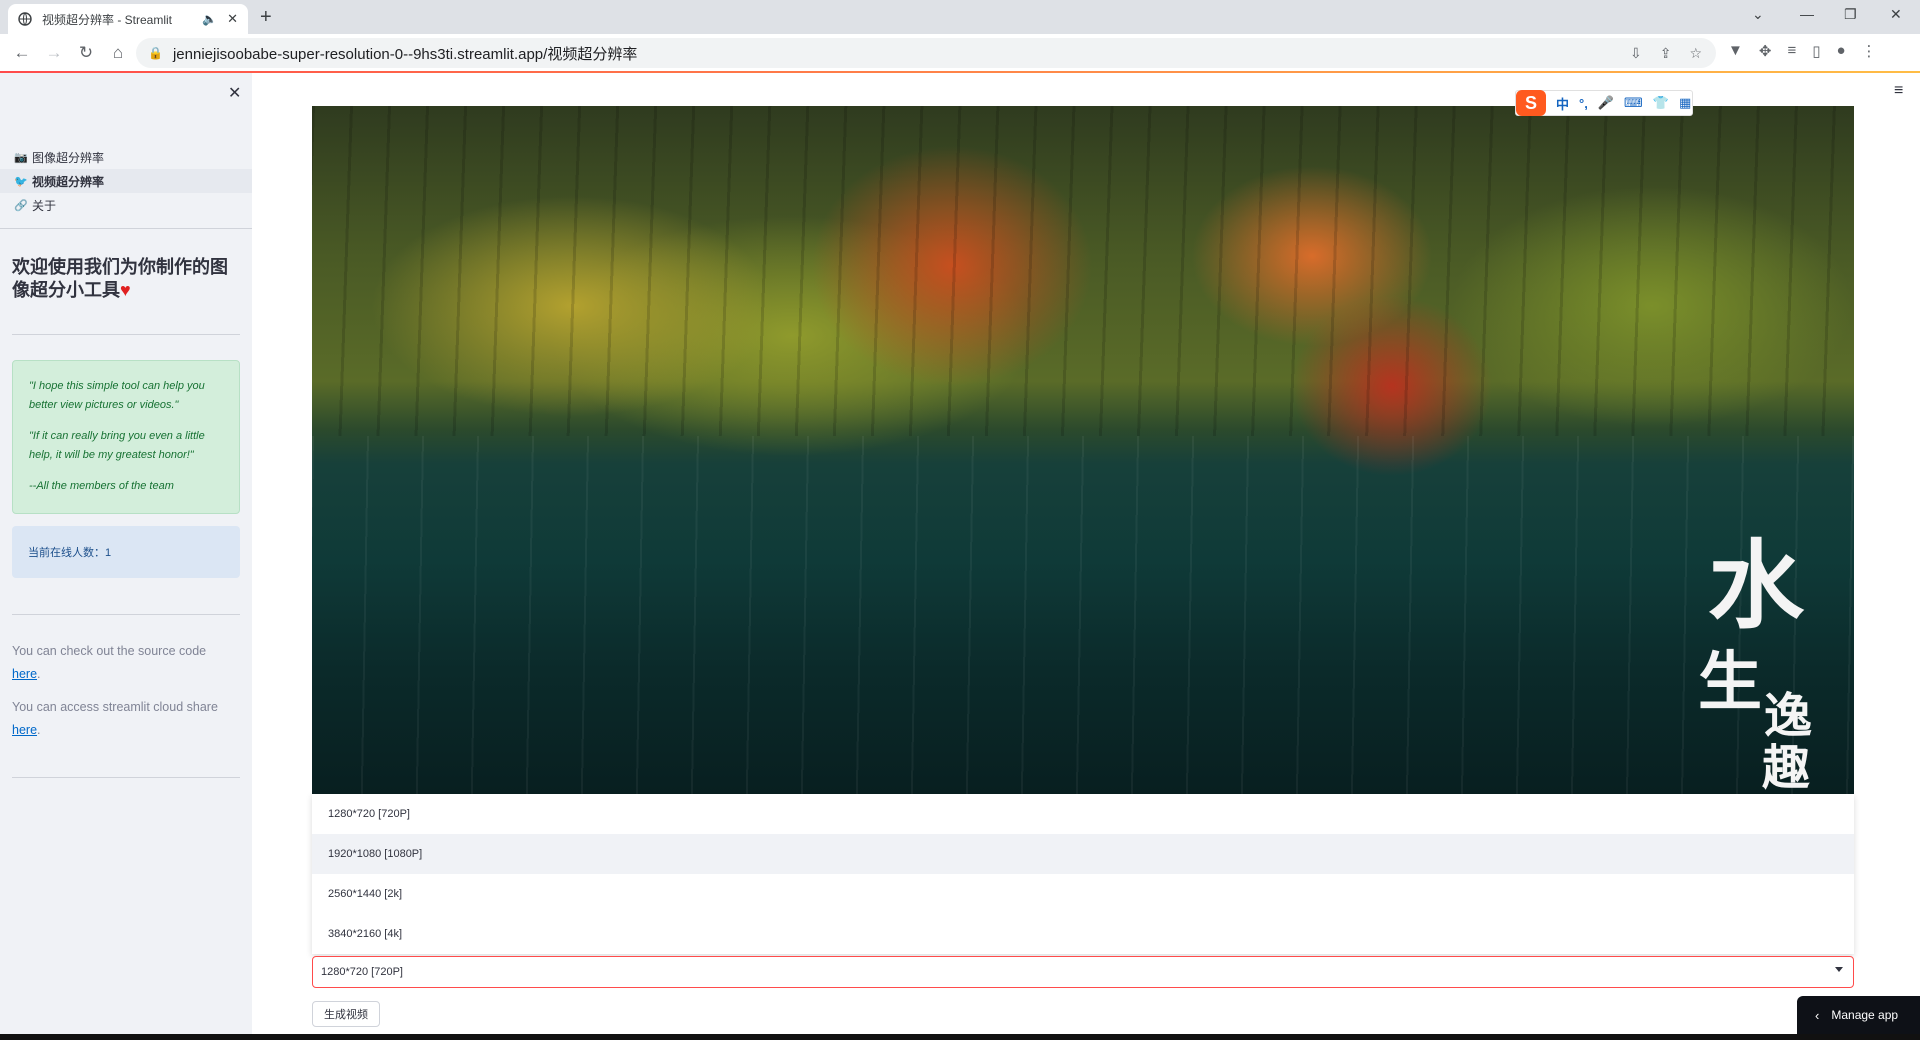  I want to click on window-close-icon: ✕, so click(1896, 14).